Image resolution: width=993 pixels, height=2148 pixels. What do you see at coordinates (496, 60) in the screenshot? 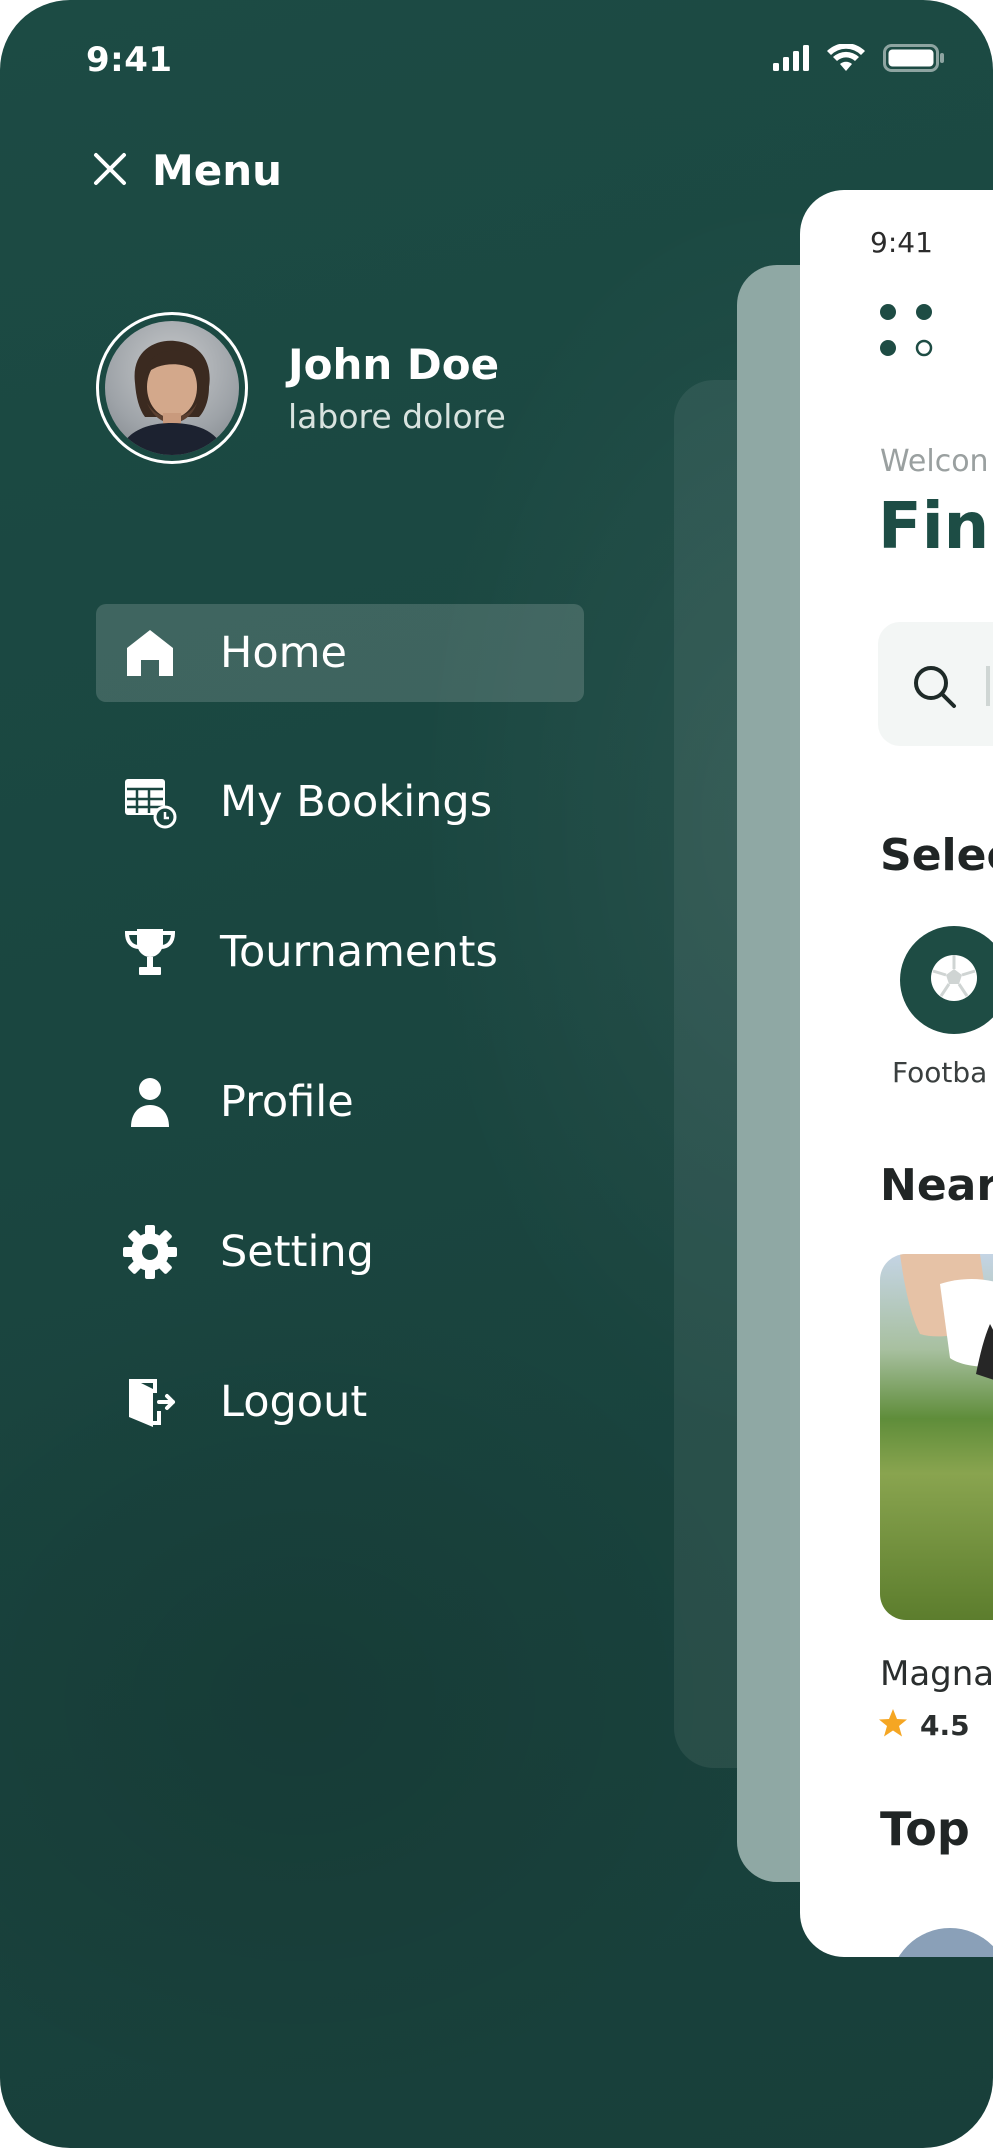
I see `status-bar: 9:41` at bounding box center [496, 60].